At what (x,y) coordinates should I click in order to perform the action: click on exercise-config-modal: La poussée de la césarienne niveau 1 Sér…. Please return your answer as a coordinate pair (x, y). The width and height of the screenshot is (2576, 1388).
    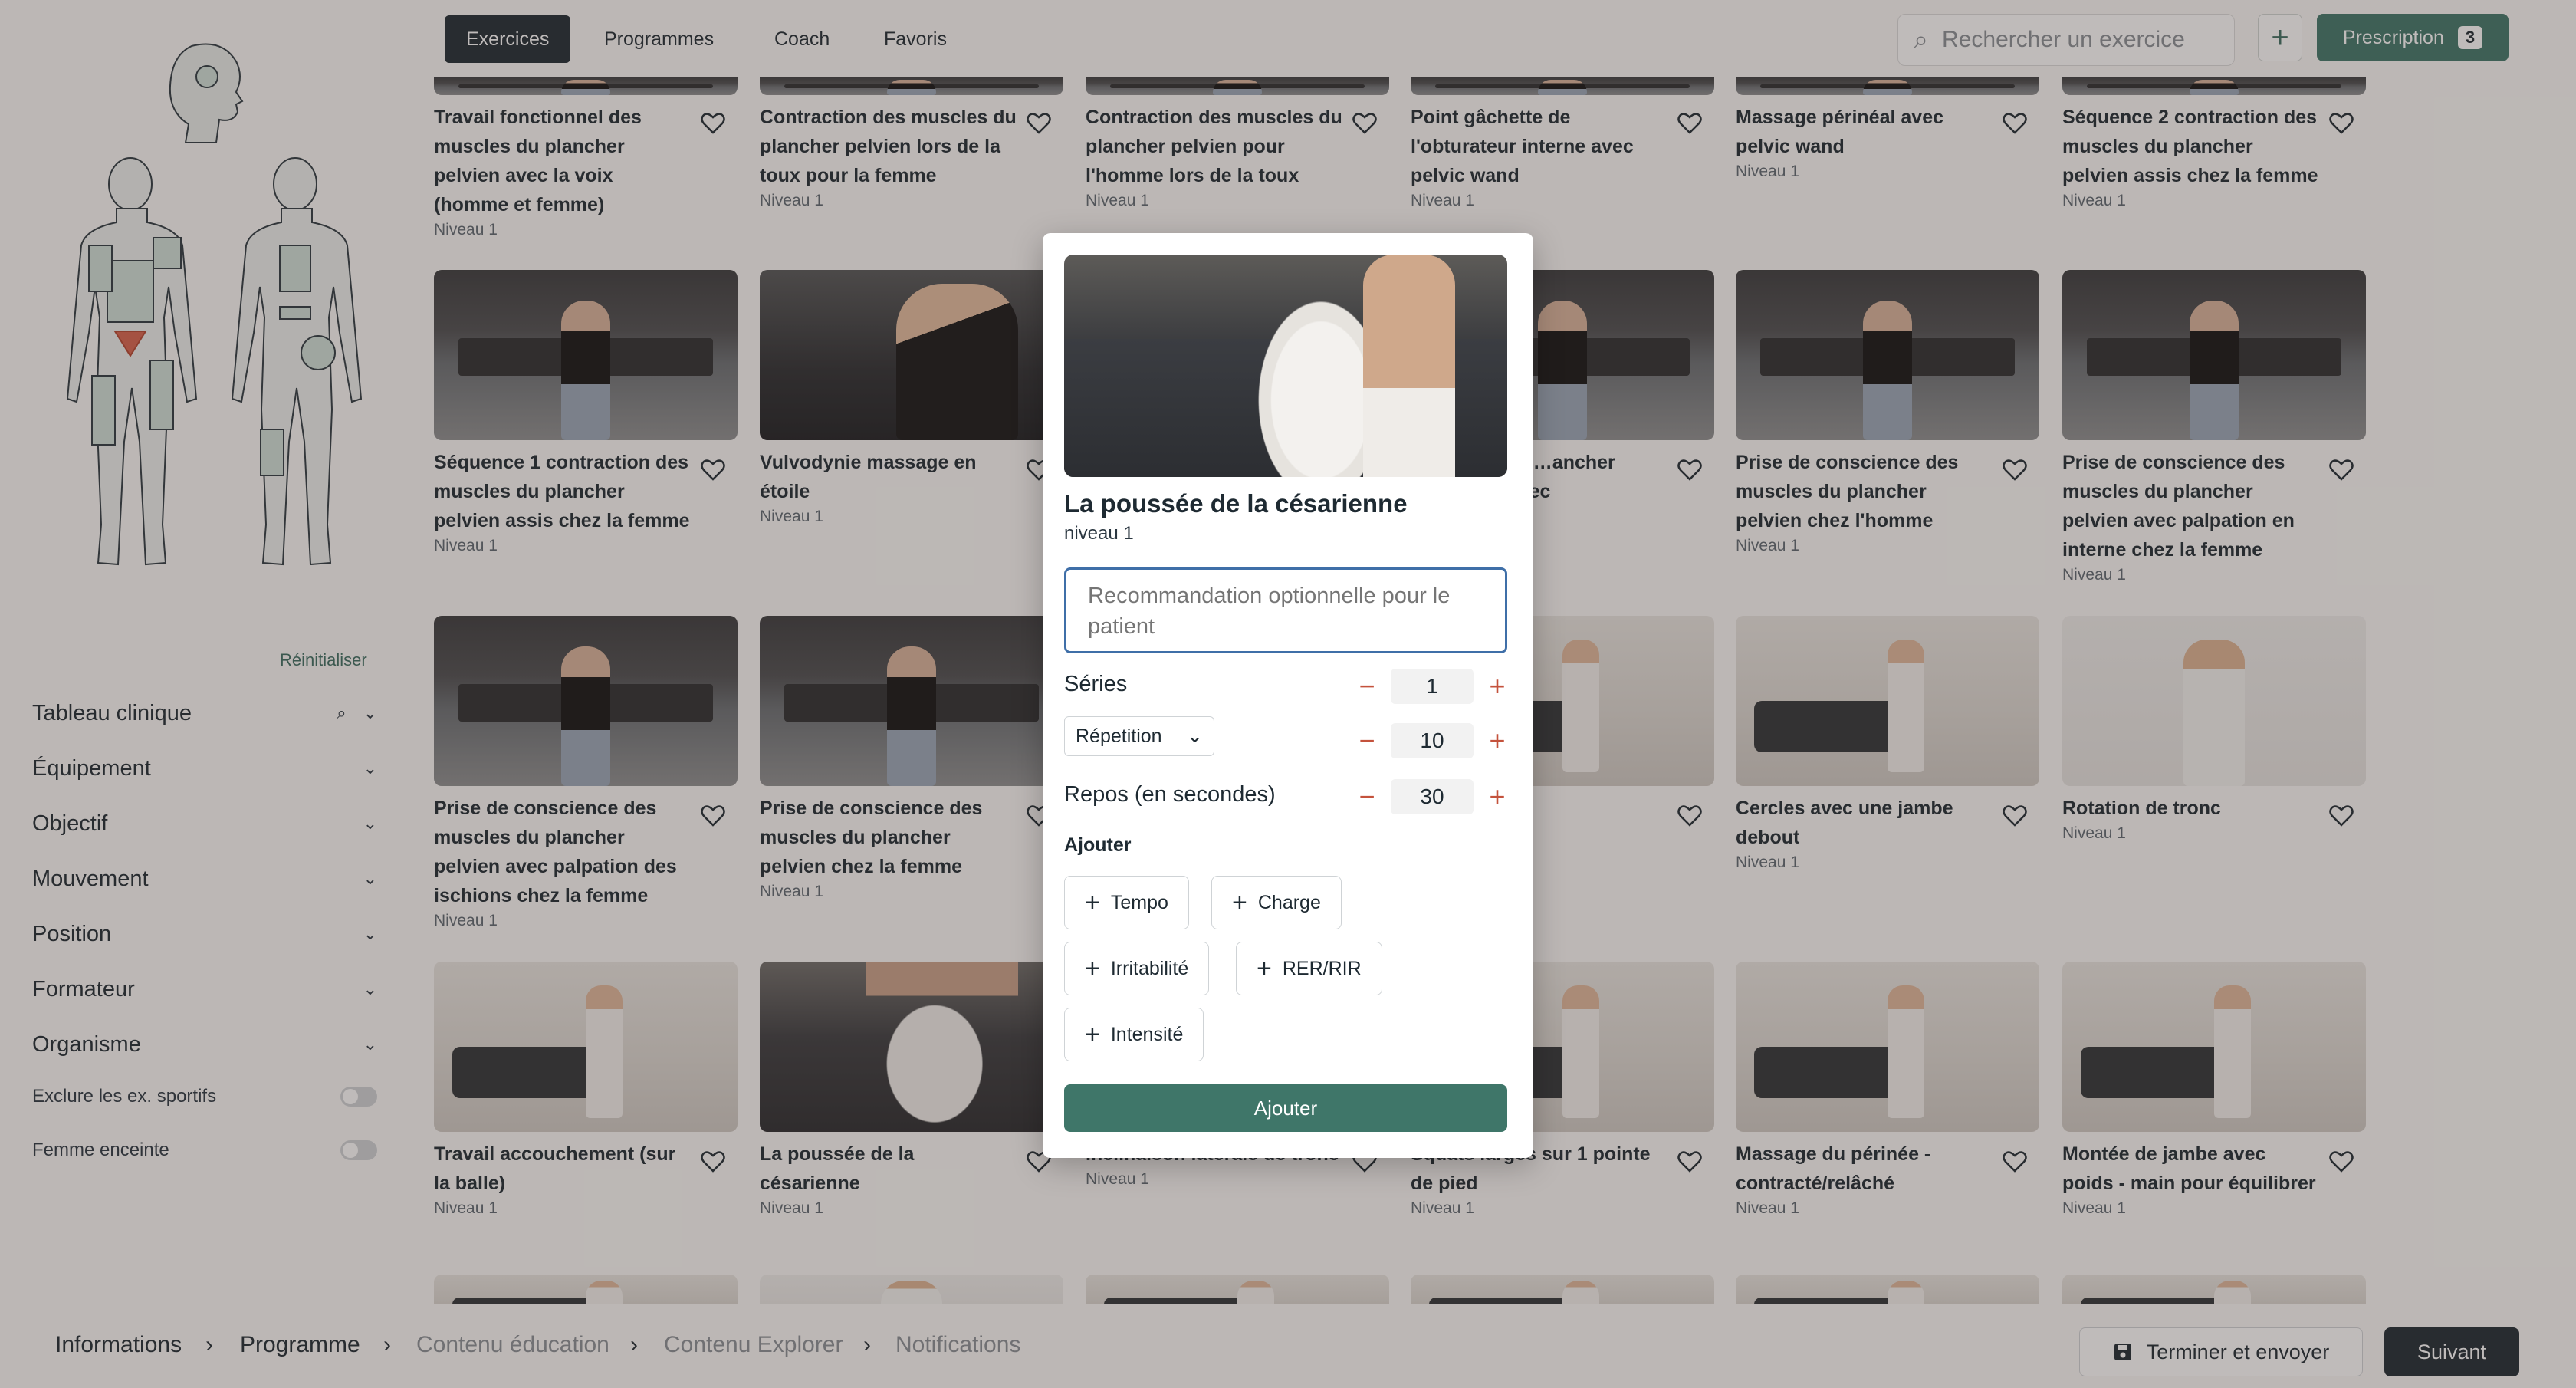
    Looking at the image, I should click on (1288, 695).